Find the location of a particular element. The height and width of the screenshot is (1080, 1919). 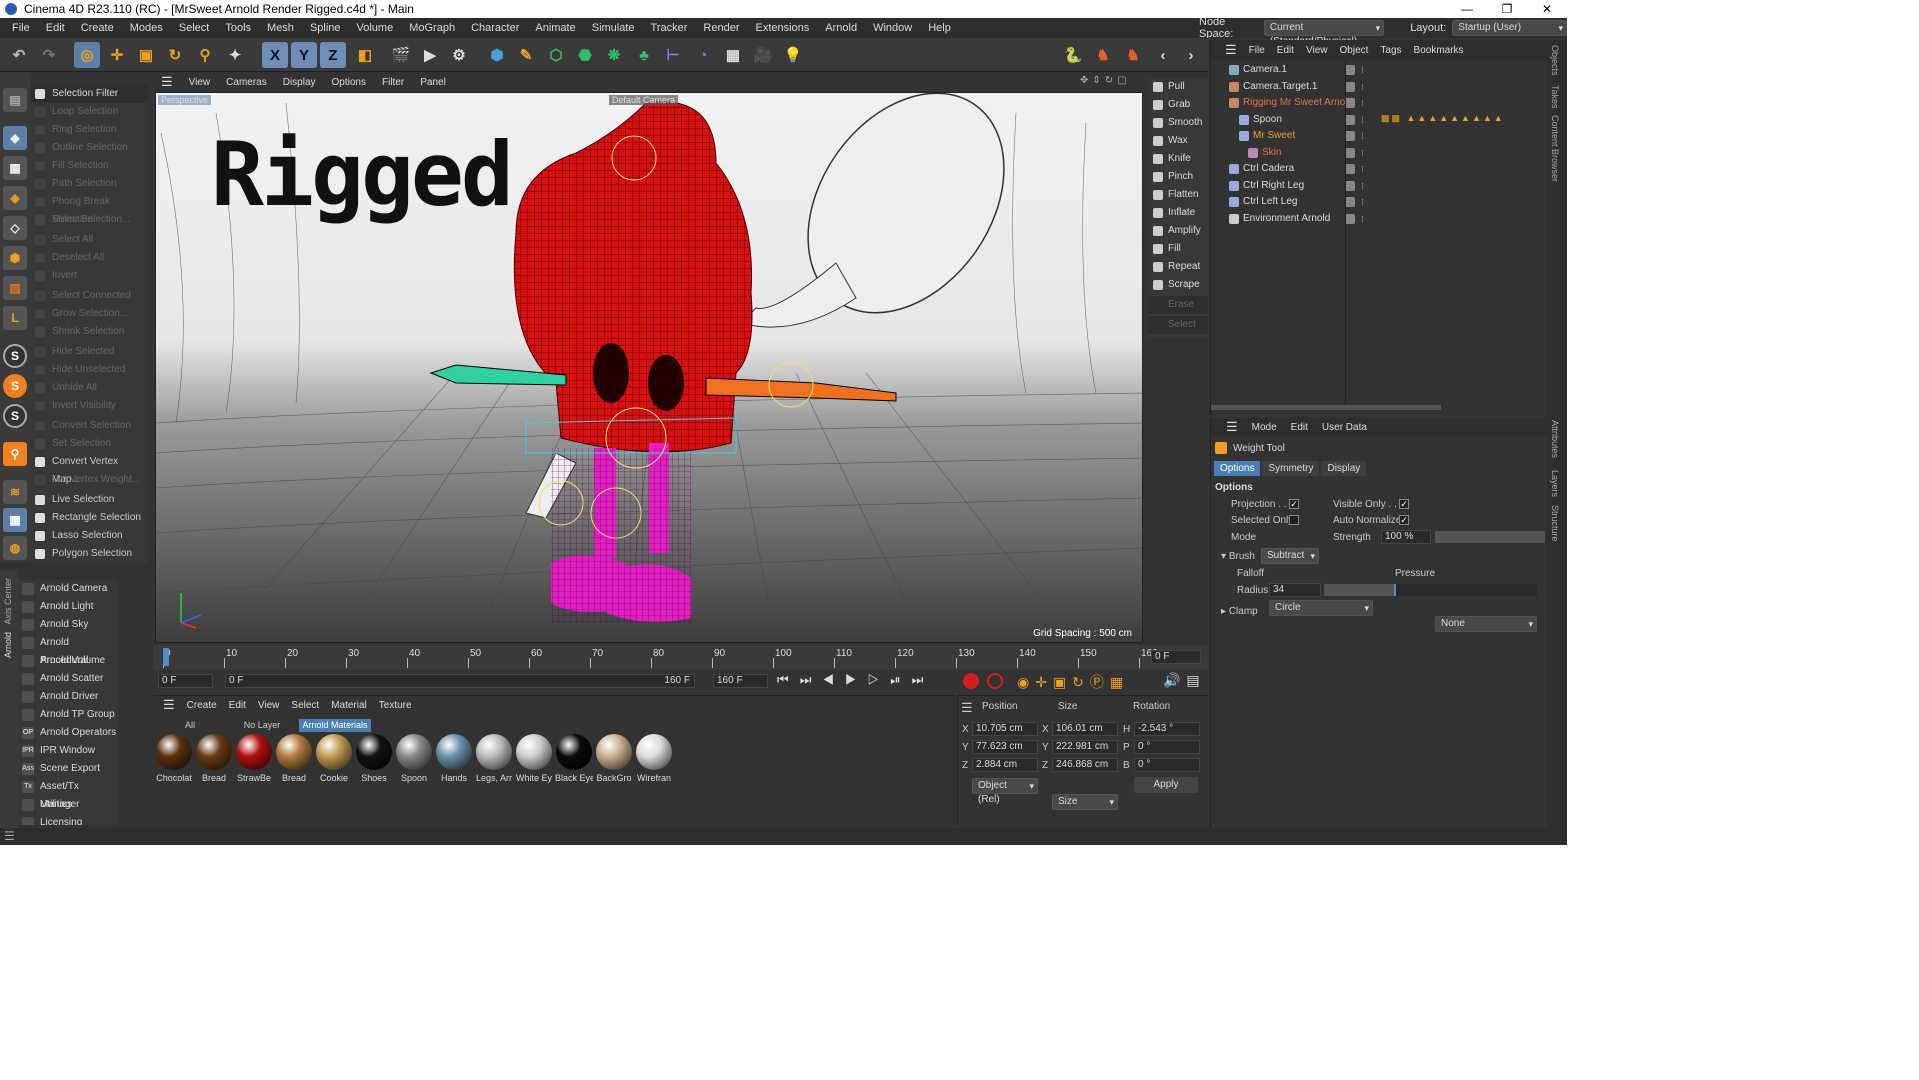

arrow-left-icon: ‹ is located at coordinates (1163, 55).